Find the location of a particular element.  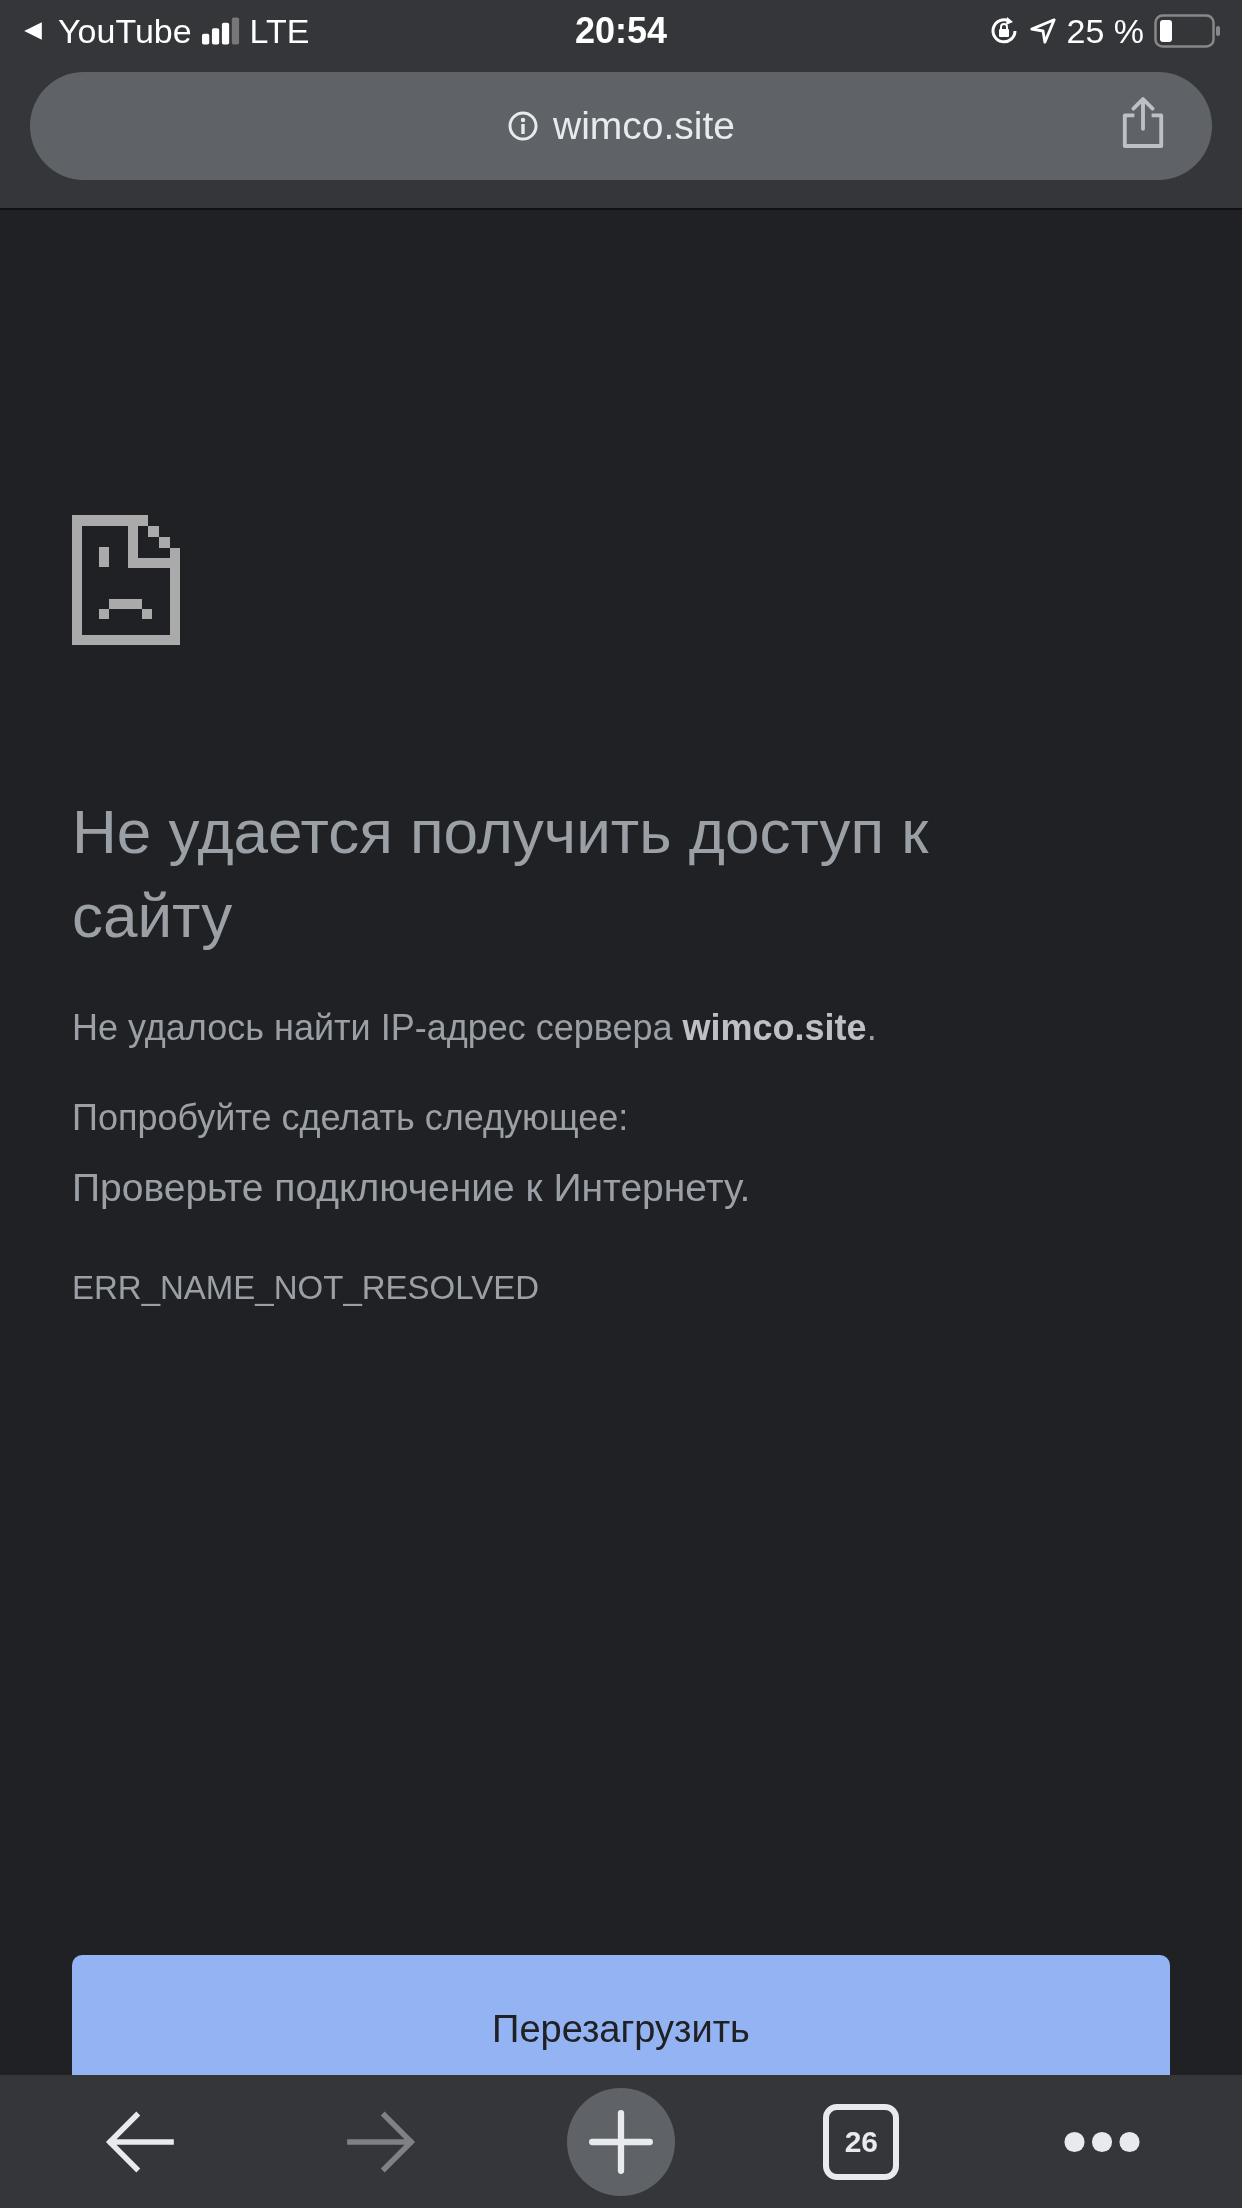

share-icon is located at coordinates (1143, 123).